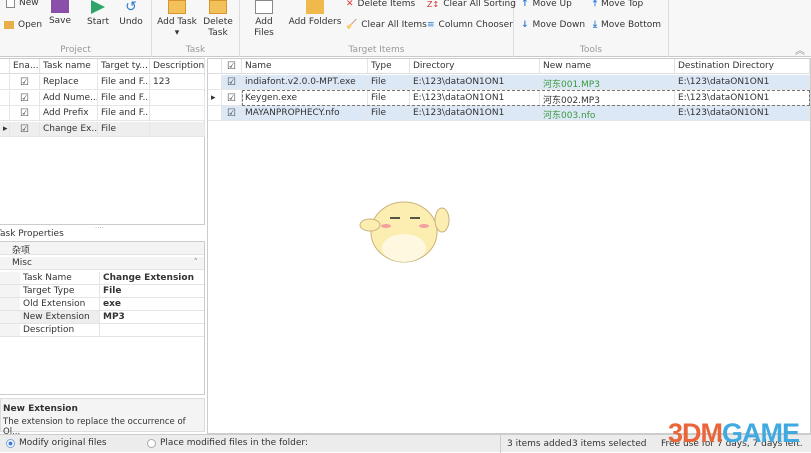 Image resolution: width=811 pixels, height=453 pixels. Describe the element at coordinates (10, 4) in the screenshot. I see `new-file-icon` at that location.